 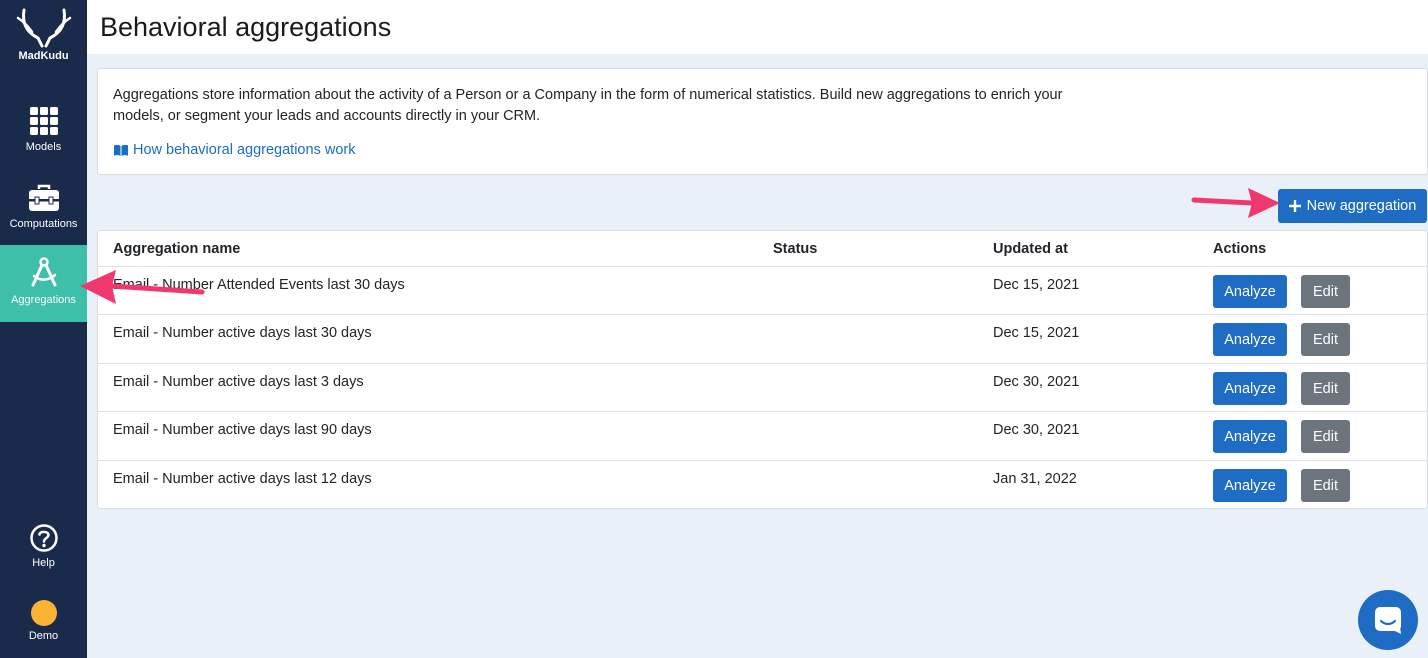 What do you see at coordinates (244, 150) in the screenshot?
I see `help-docs-link-label: How behavioral aggregations work` at bounding box center [244, 150].